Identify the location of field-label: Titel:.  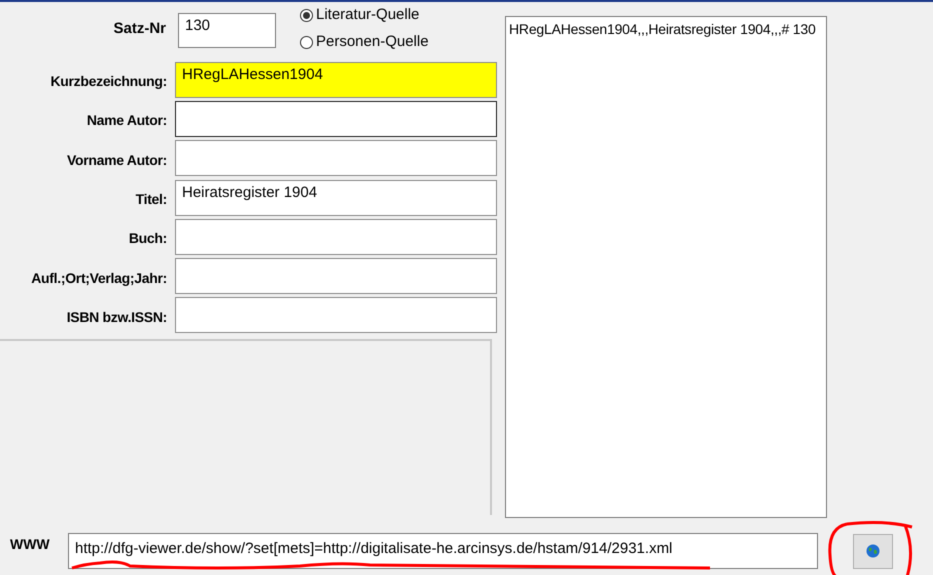
(150, 200).